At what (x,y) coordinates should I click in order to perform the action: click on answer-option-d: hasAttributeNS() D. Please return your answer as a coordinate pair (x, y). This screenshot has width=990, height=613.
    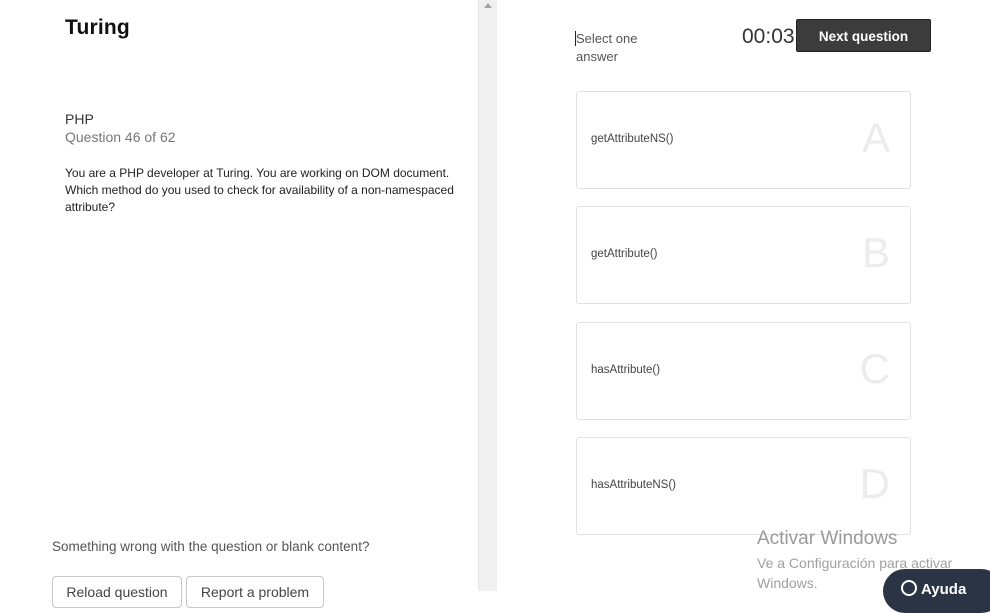
    Looking at the image, I should click on (743, 486).